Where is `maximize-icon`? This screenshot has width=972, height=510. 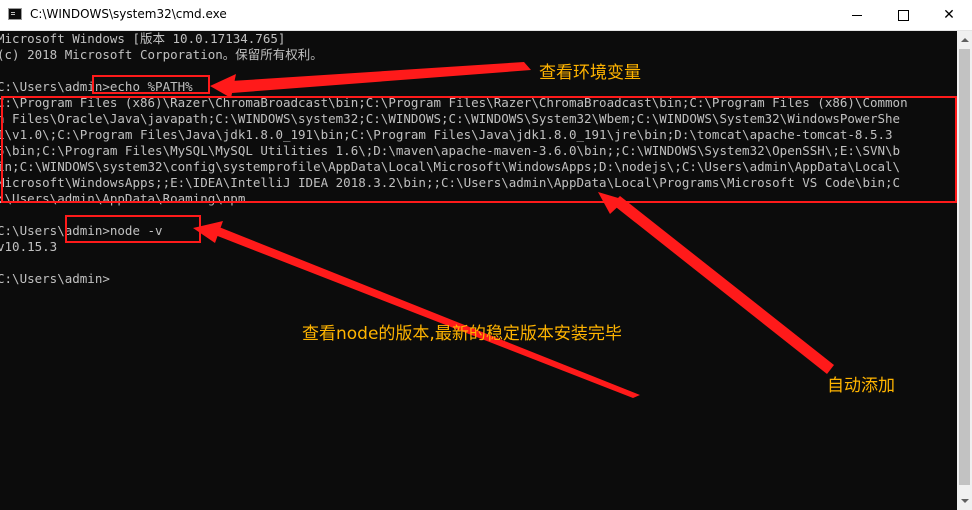
maximize-icon is located at coordinates (903, 15).